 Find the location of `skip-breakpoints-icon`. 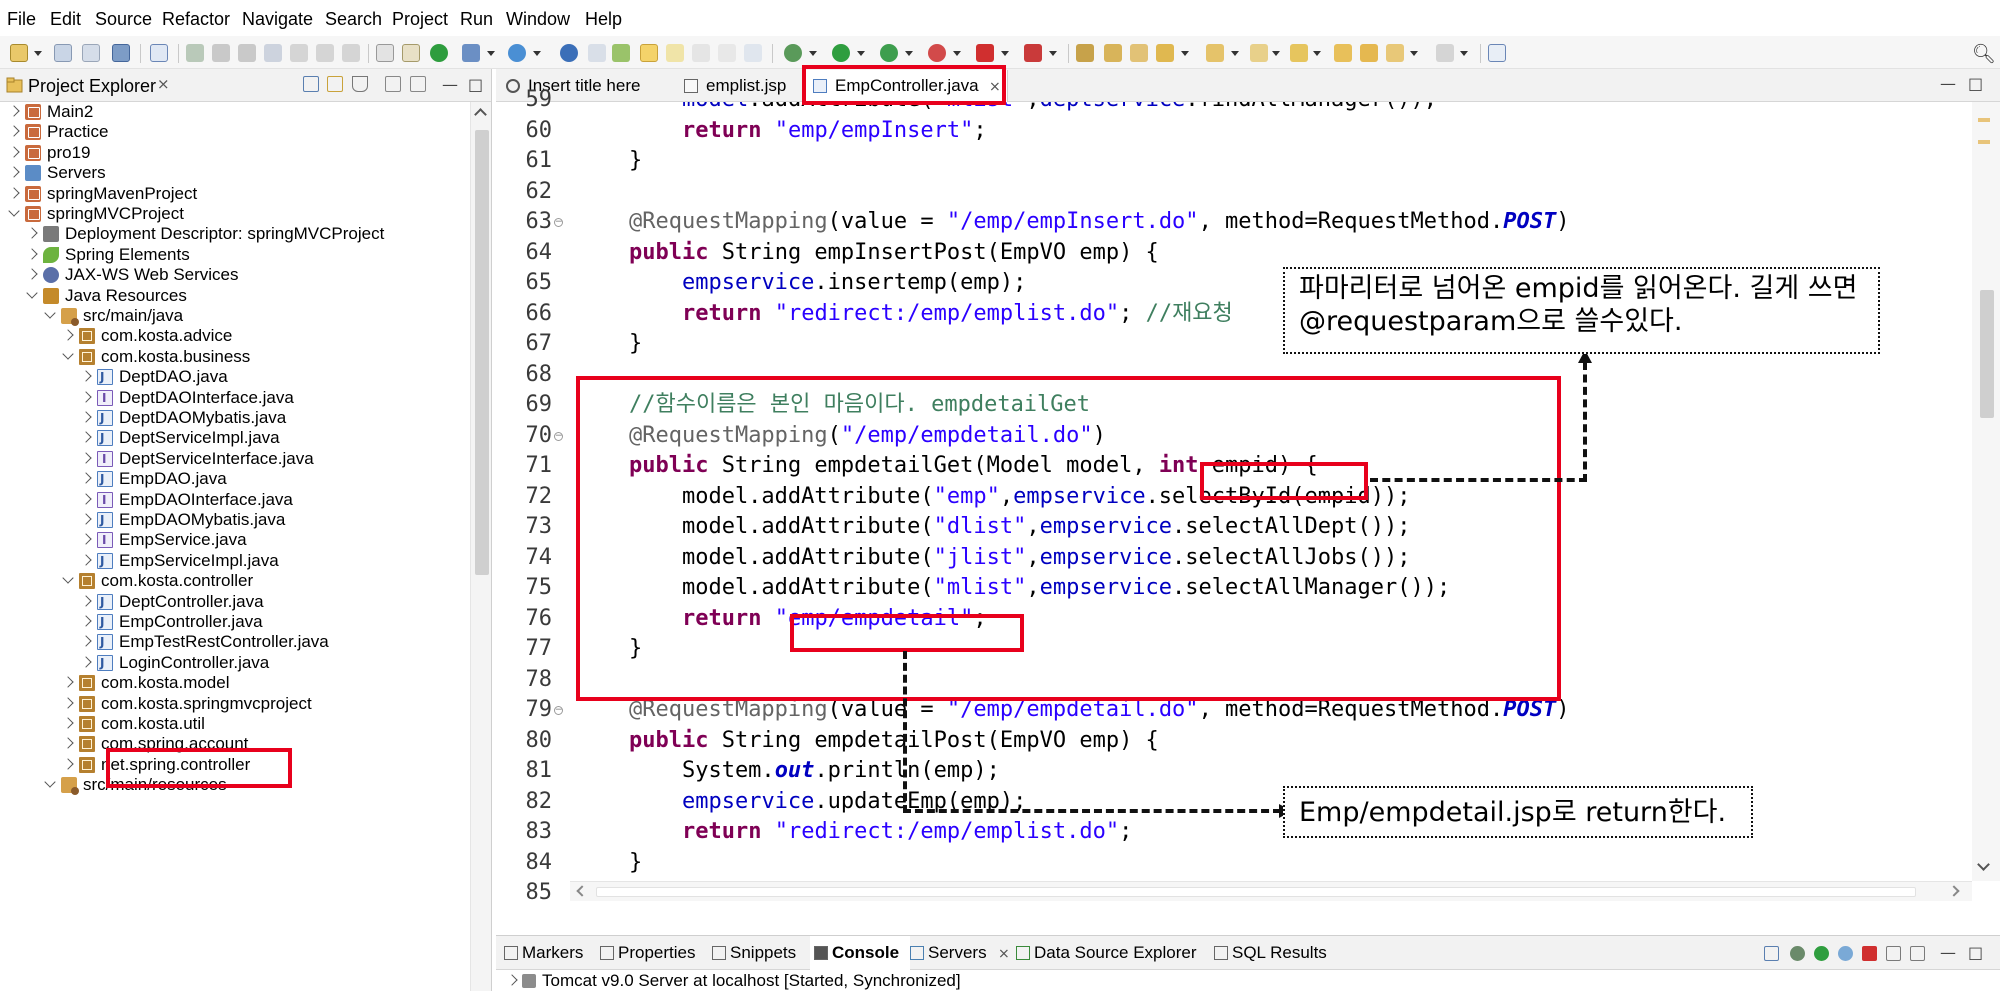

skip-breakpoints-icon is located at coordinates (159, 53).